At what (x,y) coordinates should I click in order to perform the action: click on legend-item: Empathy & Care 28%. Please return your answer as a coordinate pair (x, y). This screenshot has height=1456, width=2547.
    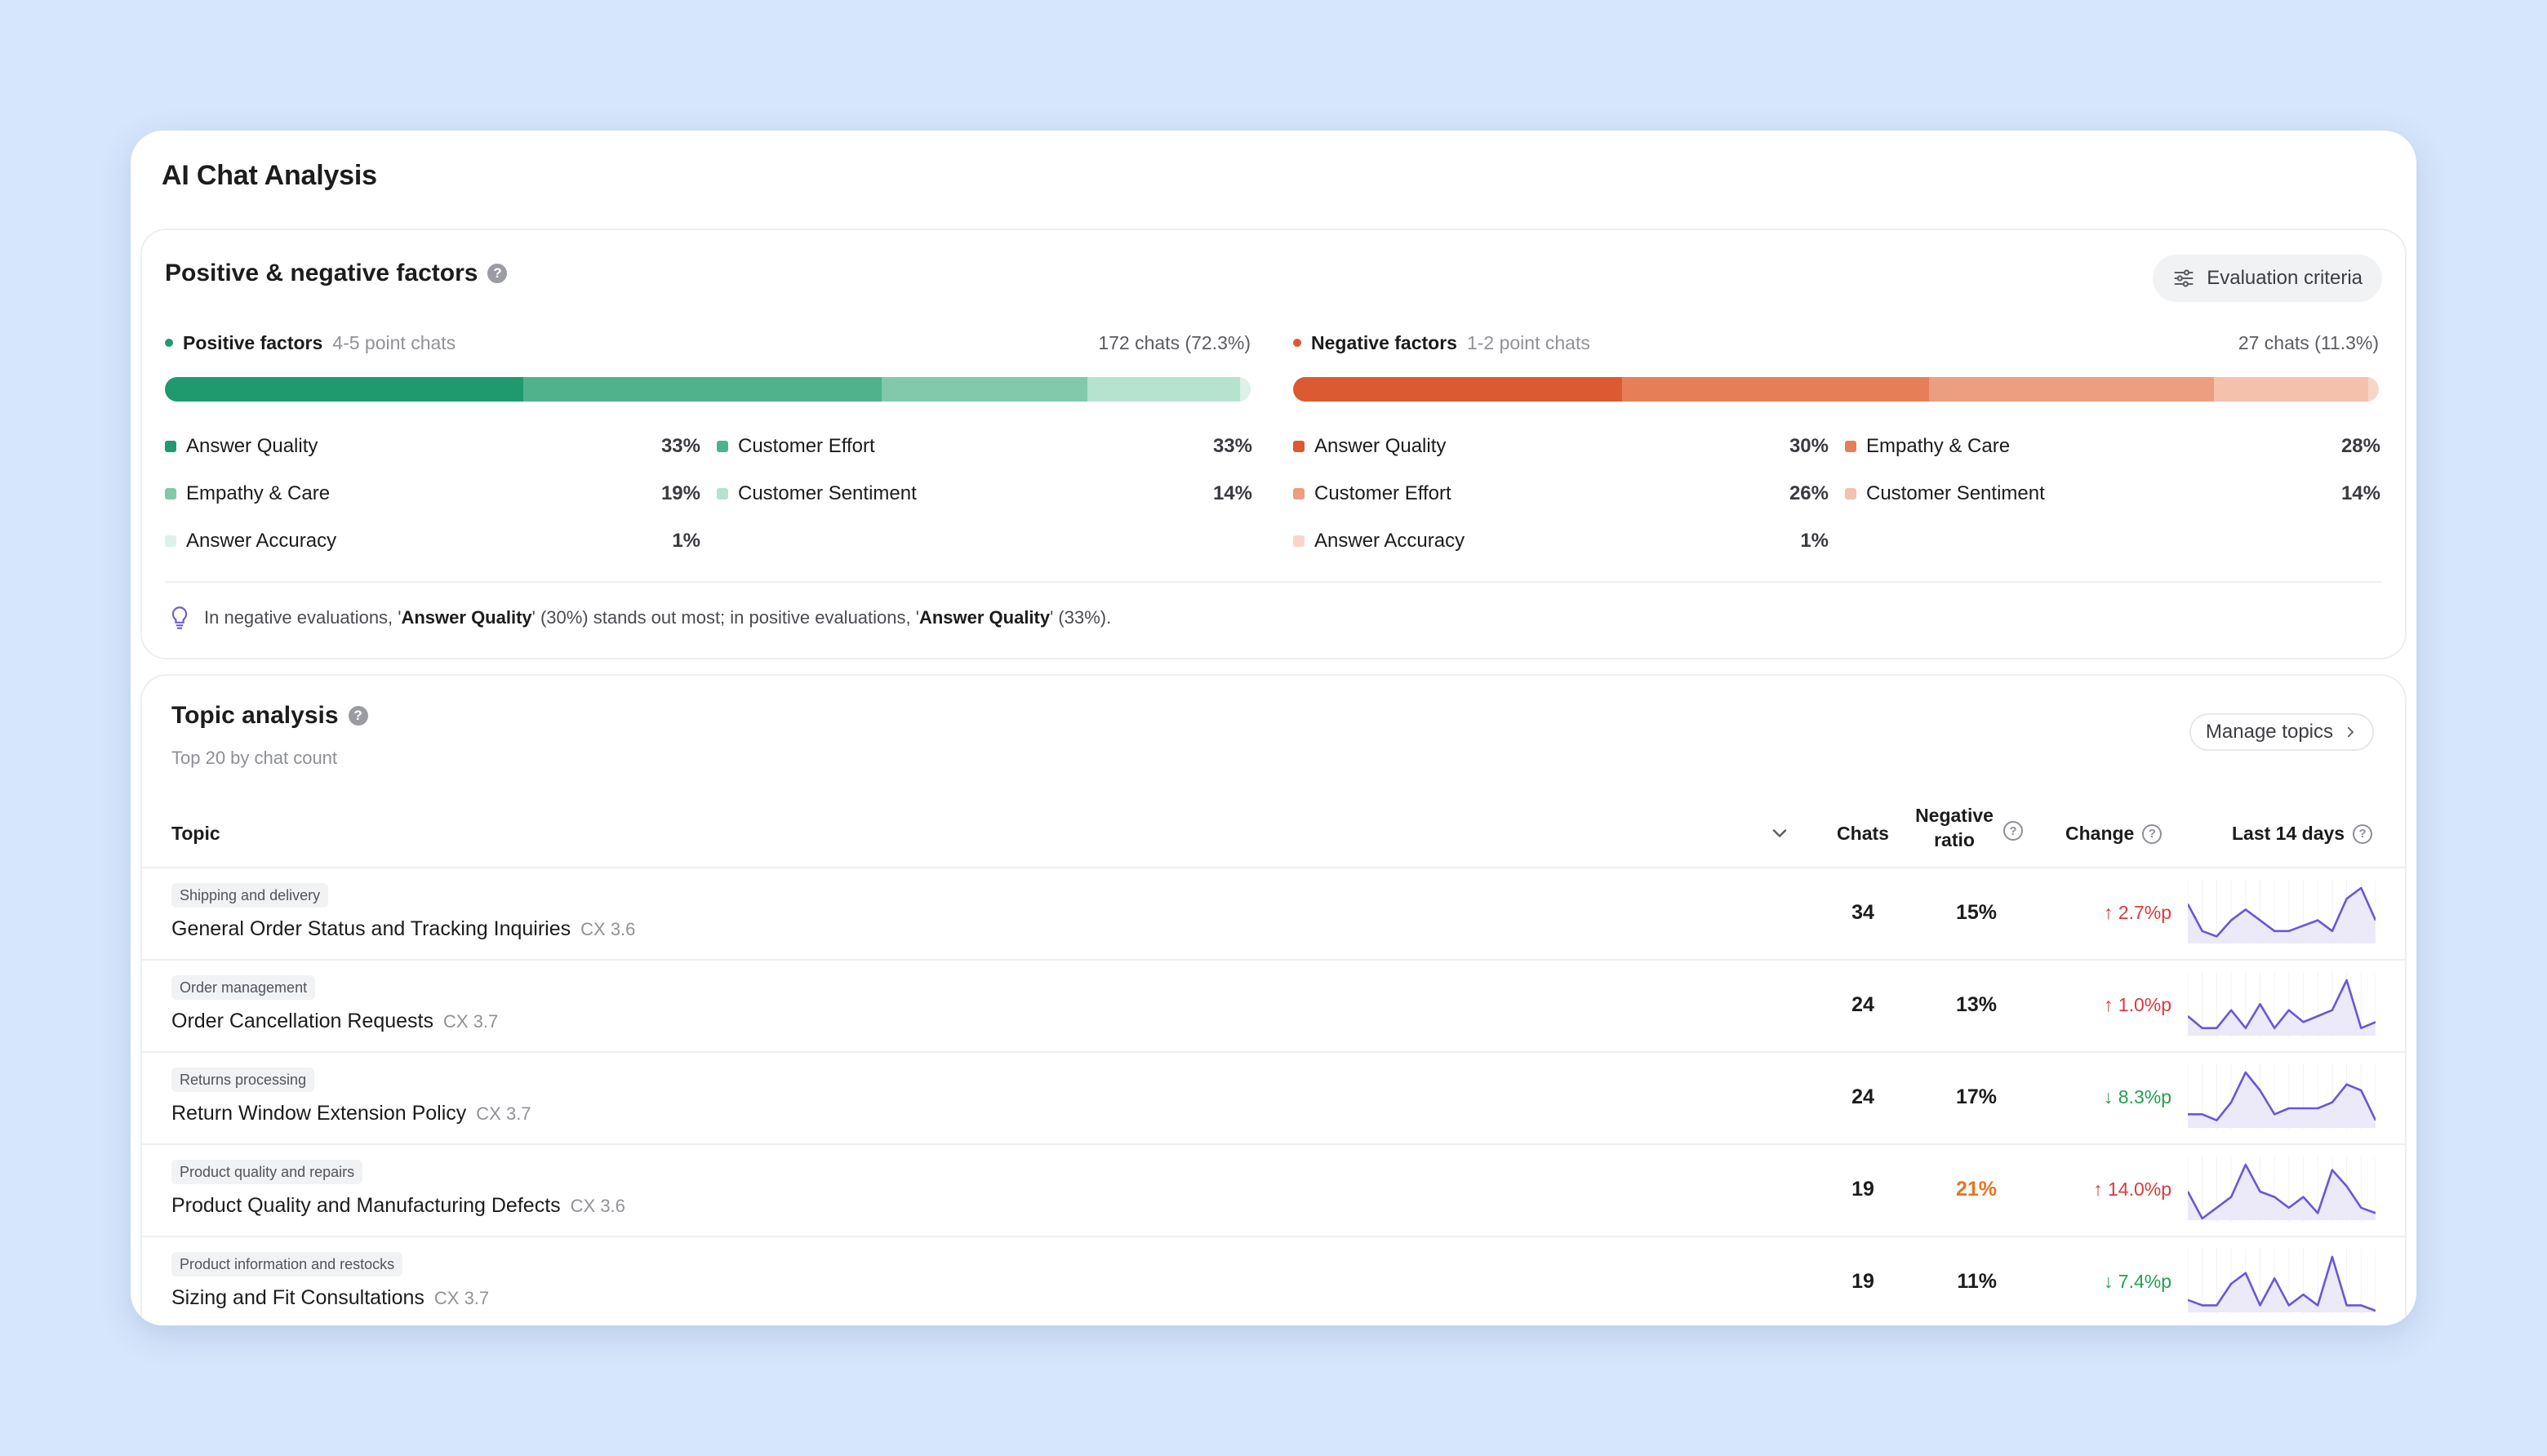
    Looking at the image, I should click on (2112, 446).